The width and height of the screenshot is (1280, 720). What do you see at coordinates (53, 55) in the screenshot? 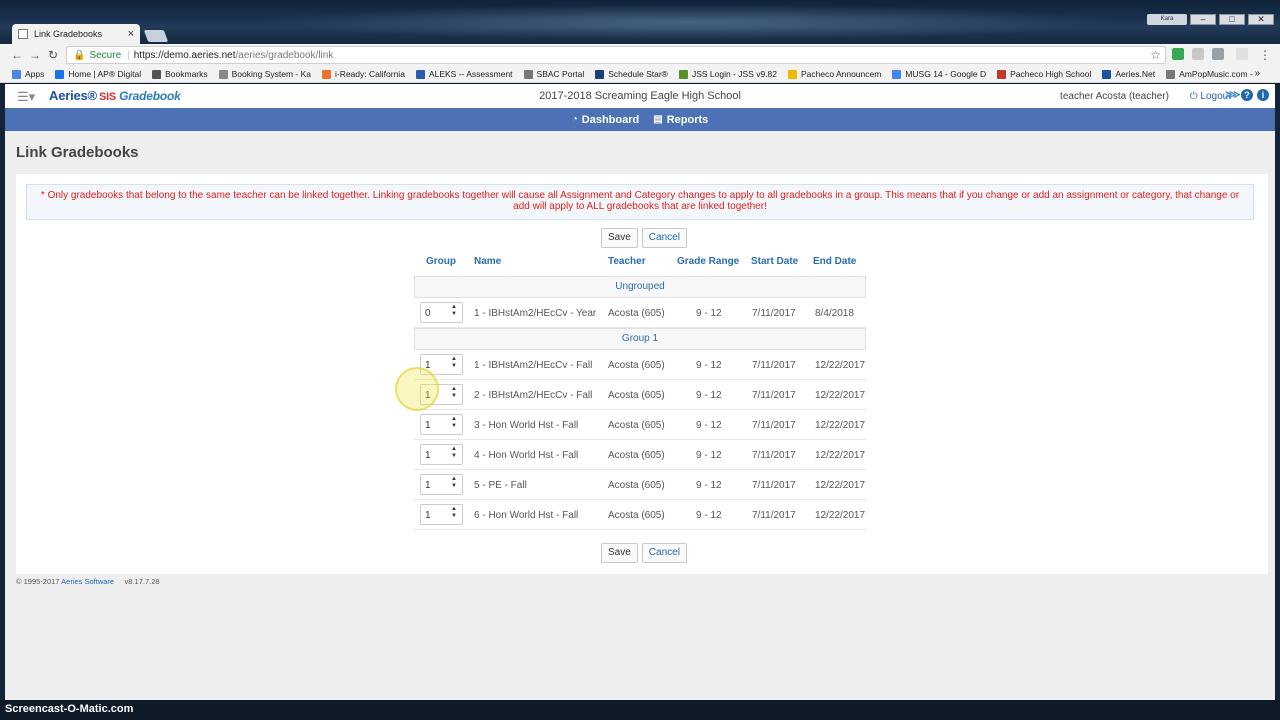
I see `reload-icon: ↻` at bounding box center [53, 55].